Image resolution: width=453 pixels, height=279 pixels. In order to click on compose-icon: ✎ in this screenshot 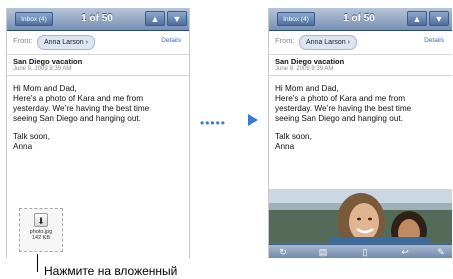, I will do `click(441, 251)`.